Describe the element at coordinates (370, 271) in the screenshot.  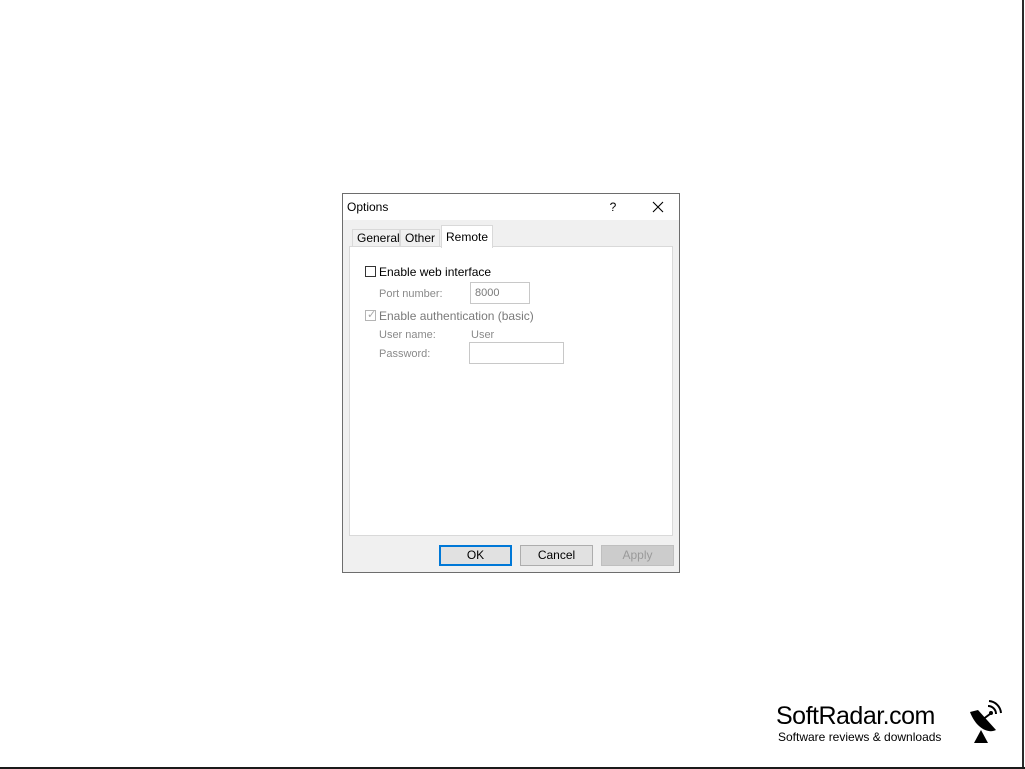
I see `enable-web-interface-checkbox` at that location.